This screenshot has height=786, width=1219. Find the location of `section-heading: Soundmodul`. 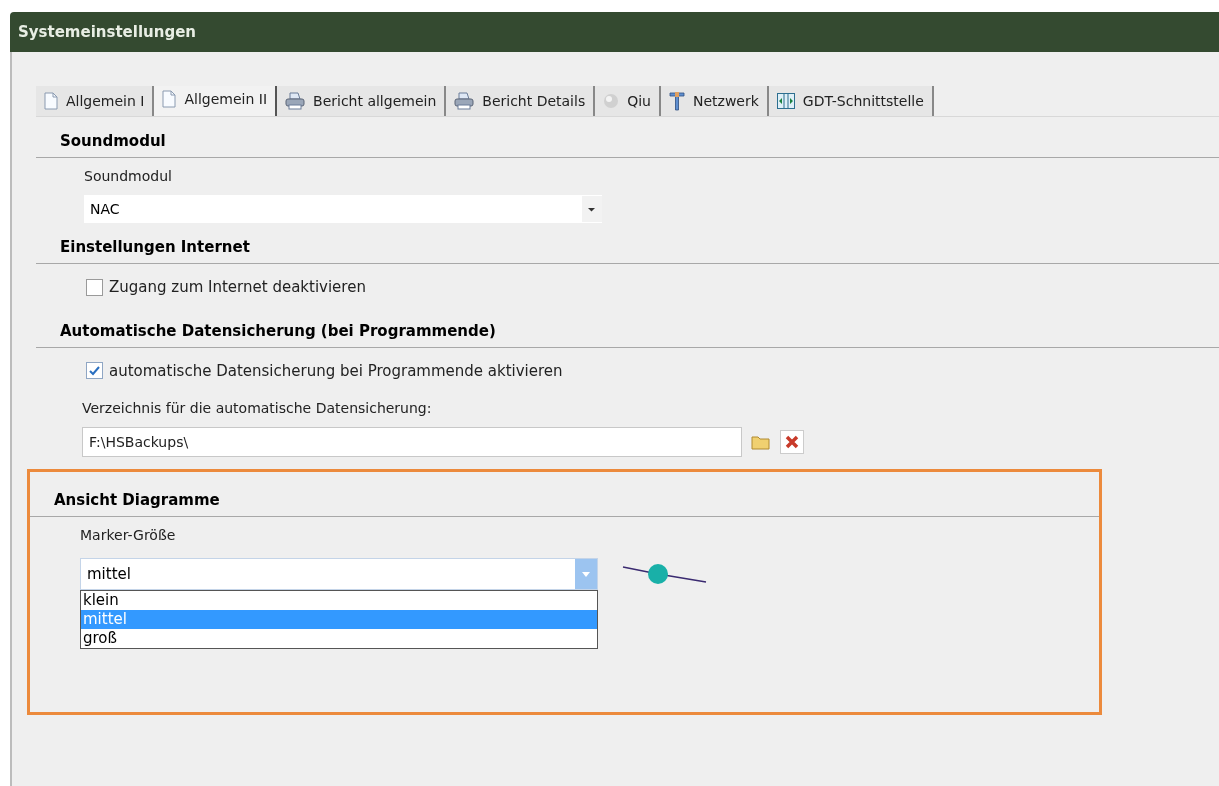

section-heading: Soundmodul is located at coordinates (113, 141).